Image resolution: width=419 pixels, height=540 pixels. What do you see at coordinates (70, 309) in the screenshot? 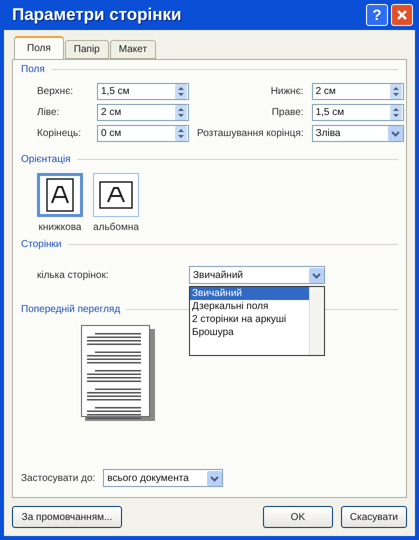
I see `group-title: Попередній перегляд` at bounding box center [70, 309].